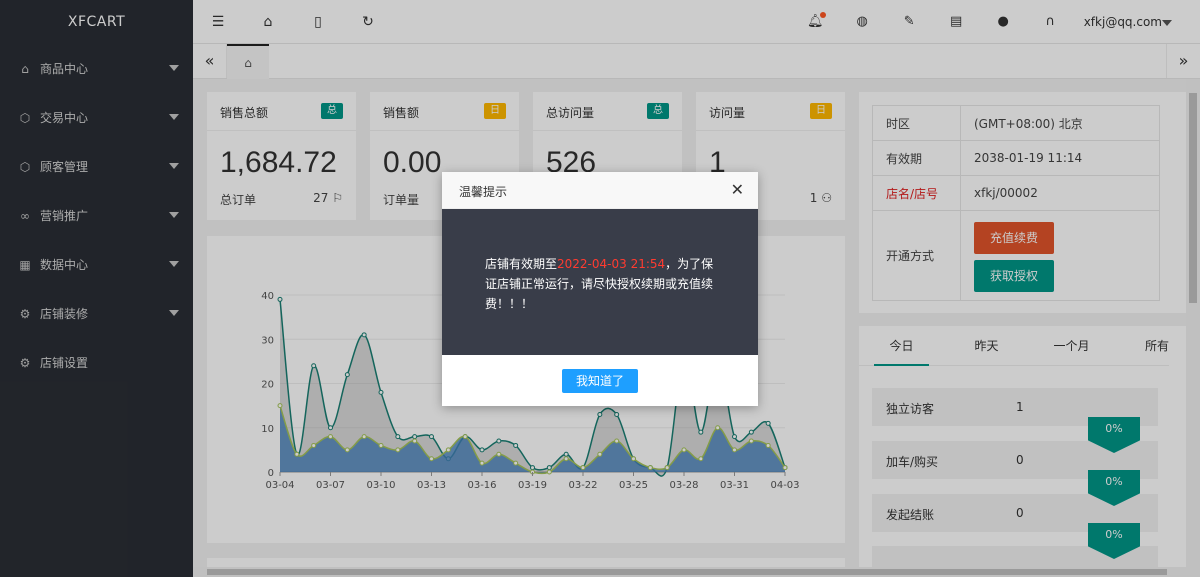 The height and width of the screenshot is (577, 1200). What do you see at coordinates (483, 192) in the screenshot?
I see `dialog-title: 温馨提示` at bounding box center [483, 192].